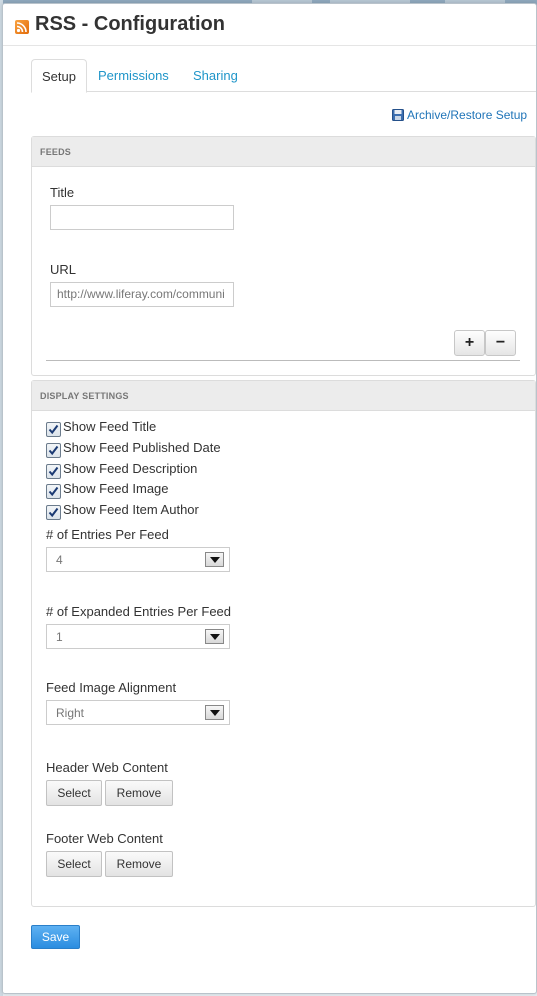 The width and height of the screenshot is (537, 996). Describe the element at coordinates (107, 534) in the screenshot. I see `entries-per-feed-label: # of Entries Per Feed` at that location.